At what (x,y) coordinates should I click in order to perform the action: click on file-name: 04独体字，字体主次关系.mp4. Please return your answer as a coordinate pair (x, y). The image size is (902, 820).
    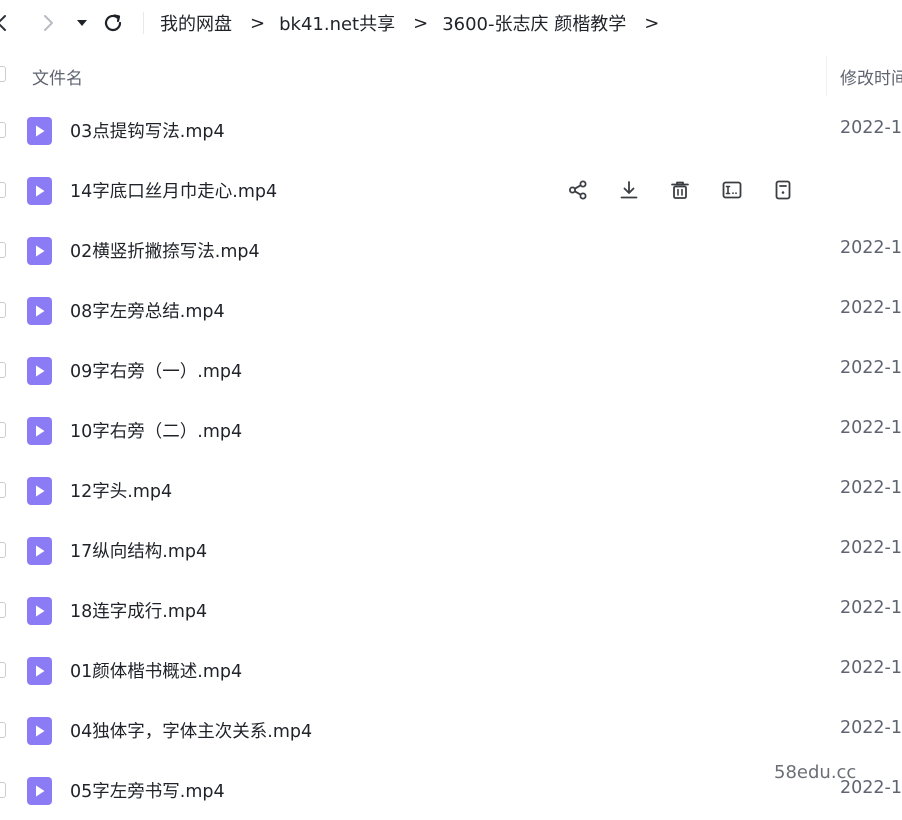
    Looking at the image, I should click on (191, 730).